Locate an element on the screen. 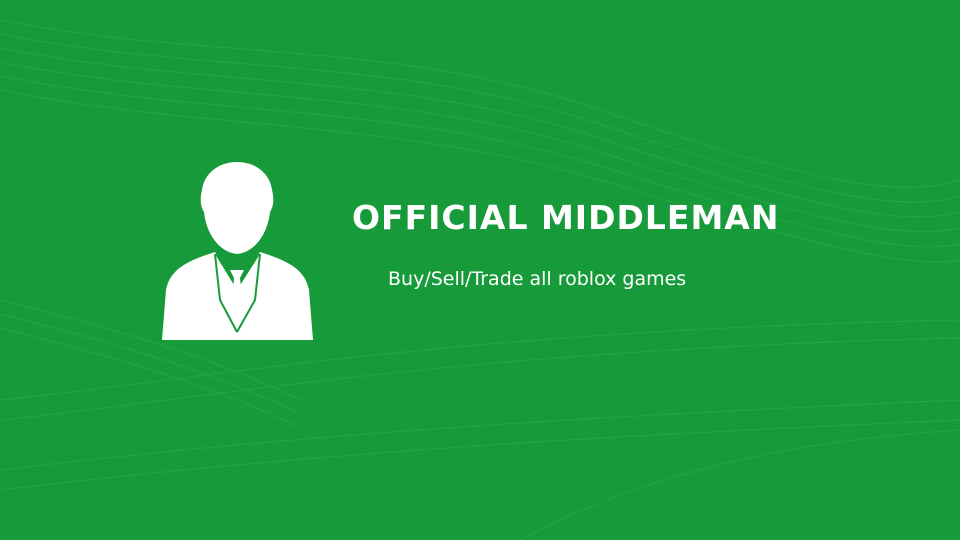 This screenshot has height=540, width=960. subtitle: Buy/Sell/Trade all roblox games is located at coordinates (537, 279).